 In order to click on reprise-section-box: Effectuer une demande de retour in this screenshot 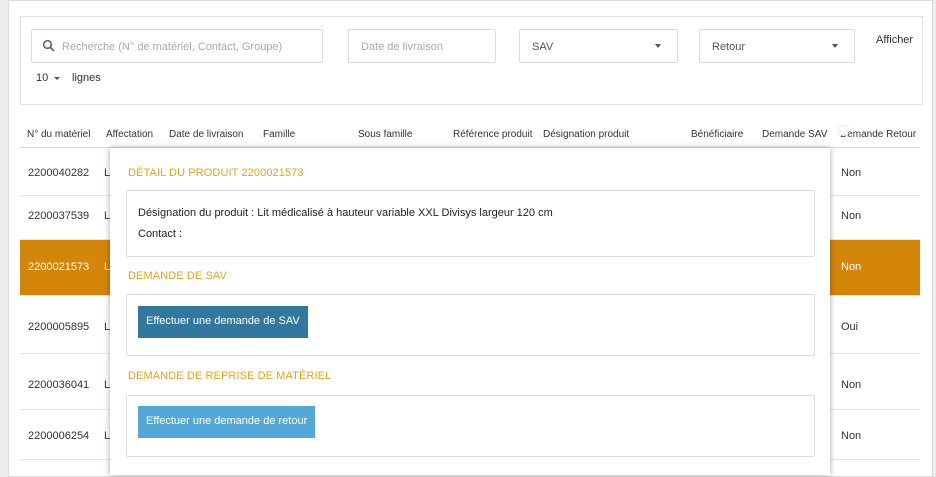, I will do `click(470, 426)`.